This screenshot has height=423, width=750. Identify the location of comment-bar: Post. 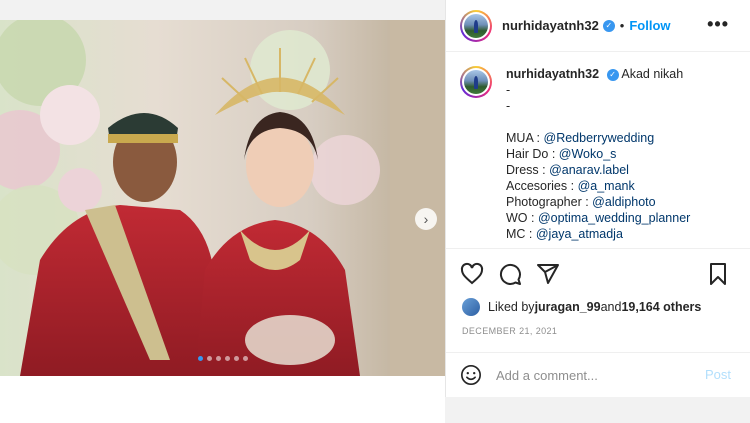
(598, 374).